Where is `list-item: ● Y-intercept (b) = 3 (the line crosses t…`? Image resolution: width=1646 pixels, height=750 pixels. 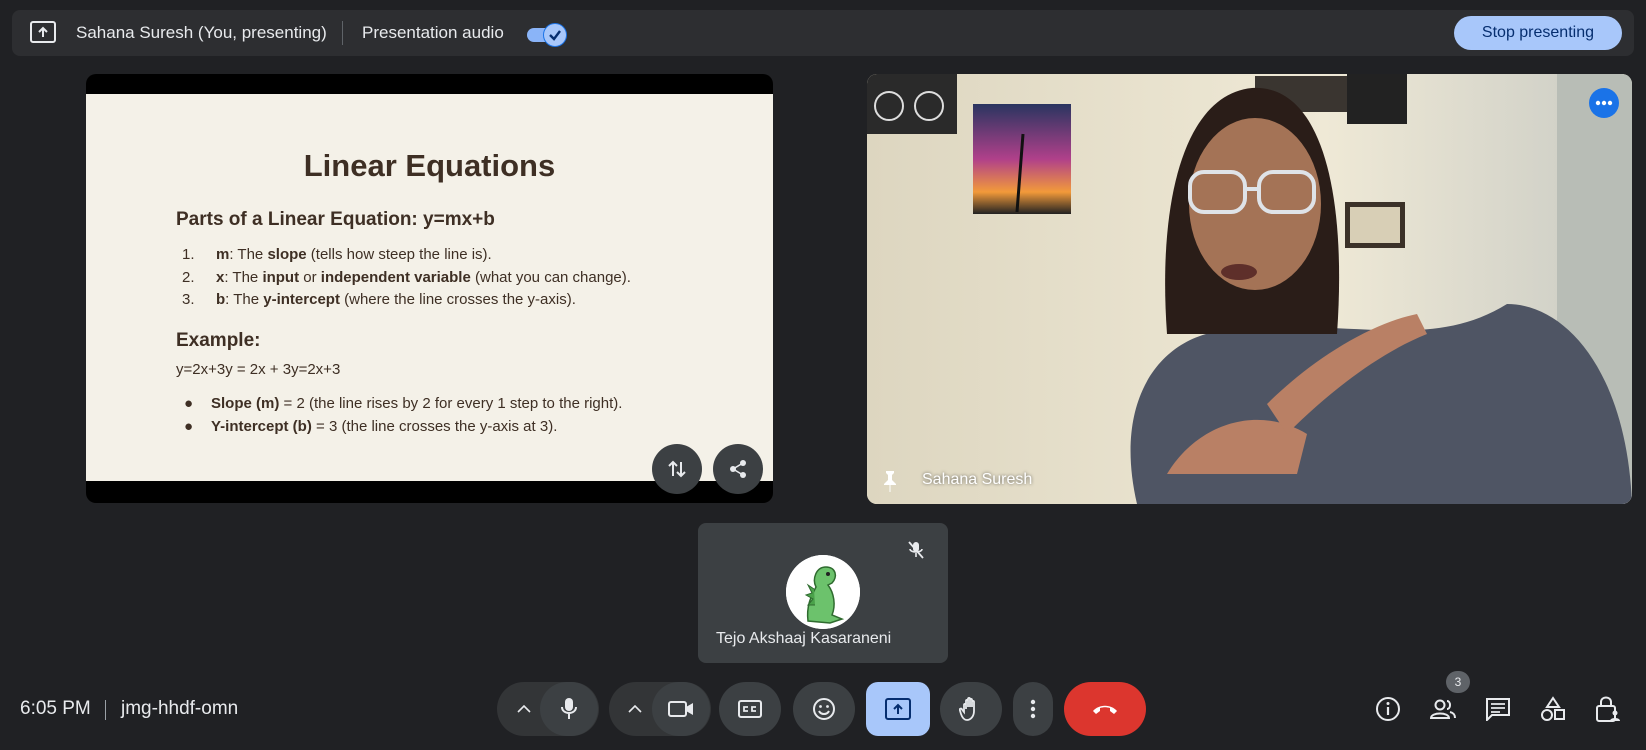 list-item: ● Y-intercept (b) = 3 (the line crosses t… is located at coordinates (371, 426).